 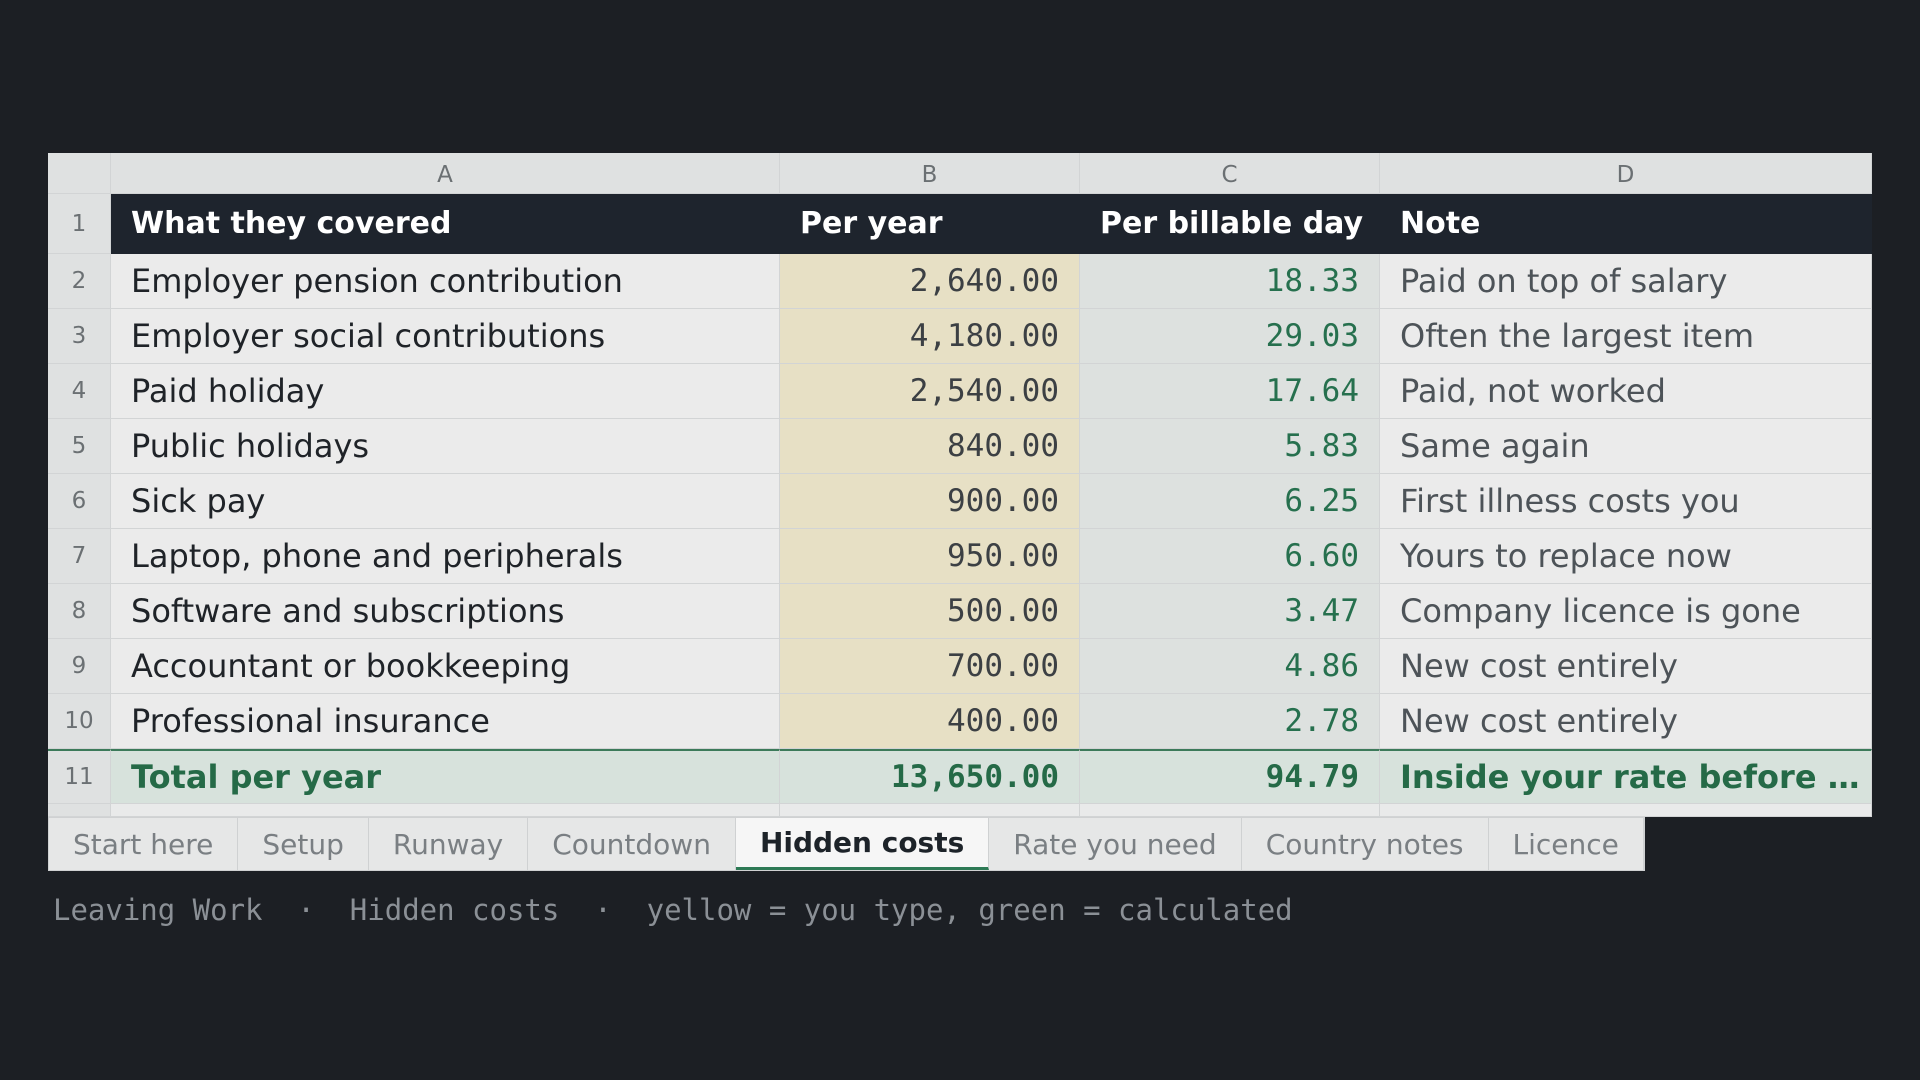 I want to click on select-all-corner, so click(x=79, y=173).